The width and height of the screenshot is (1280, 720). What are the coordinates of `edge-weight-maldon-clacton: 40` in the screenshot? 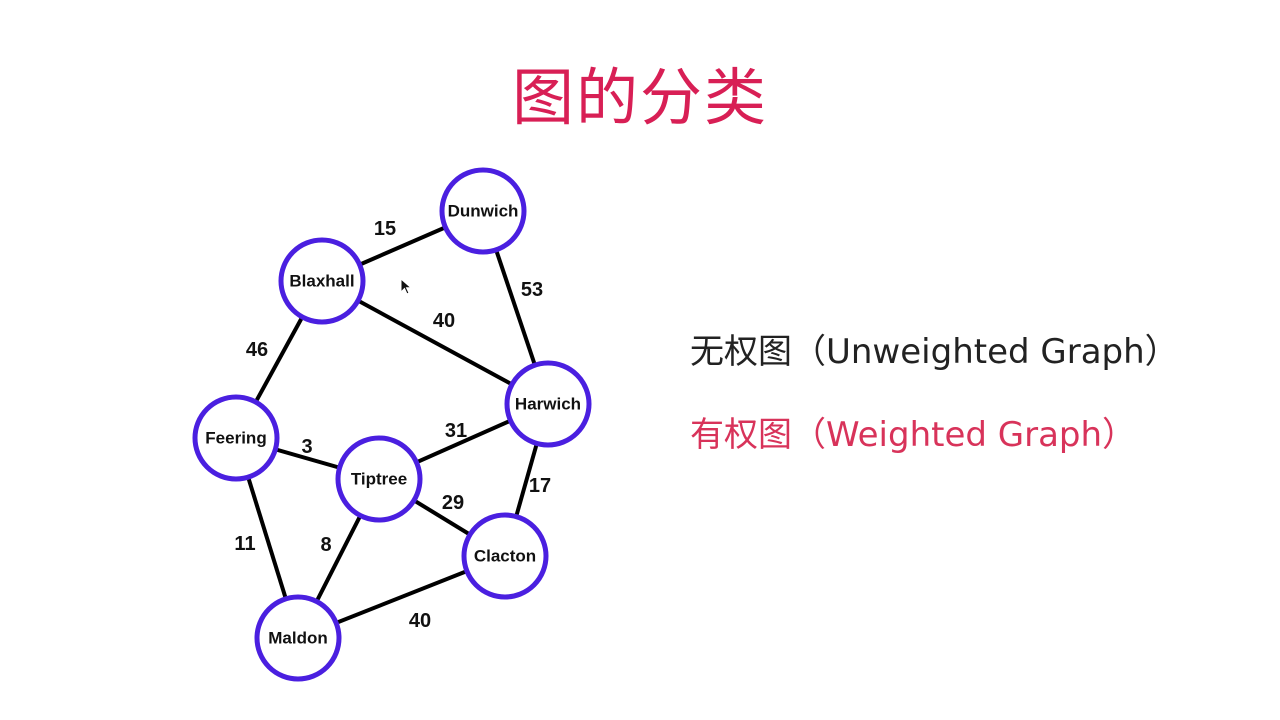 It's located at (420, 621).